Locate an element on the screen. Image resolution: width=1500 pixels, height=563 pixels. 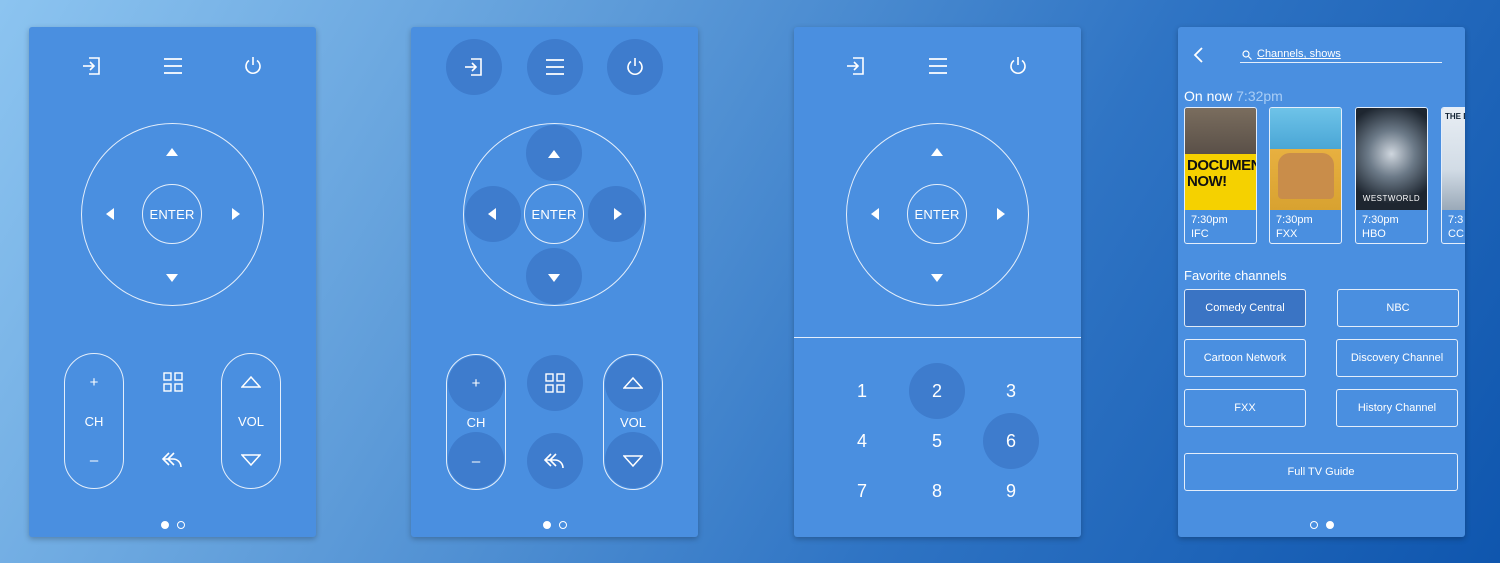
key-1: 1 is located at coordinates (862, 391).